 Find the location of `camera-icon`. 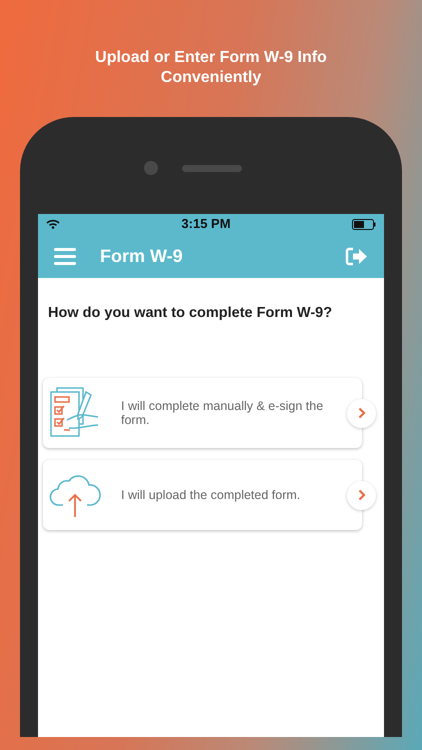

camera-icon is located at coordinates (151, 168).